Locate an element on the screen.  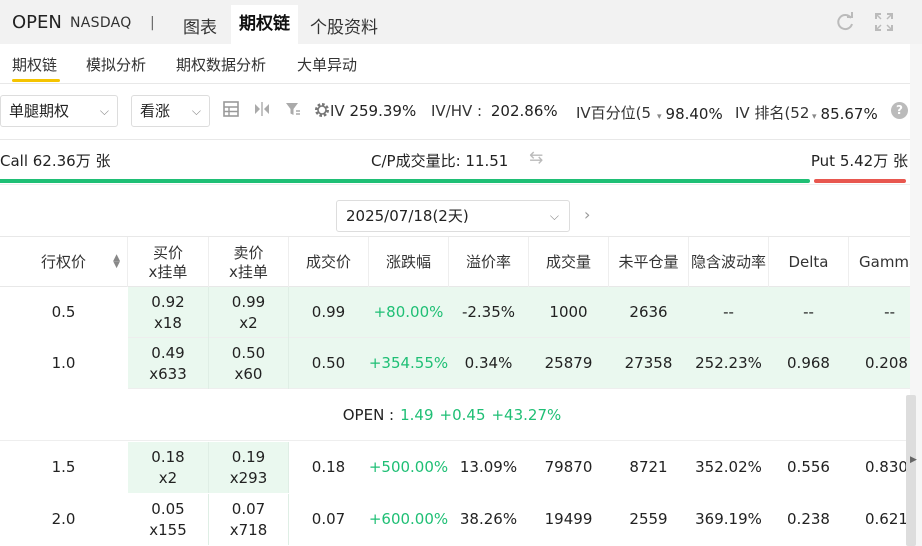
volume: 25879 is located at coordinates (568, 363).